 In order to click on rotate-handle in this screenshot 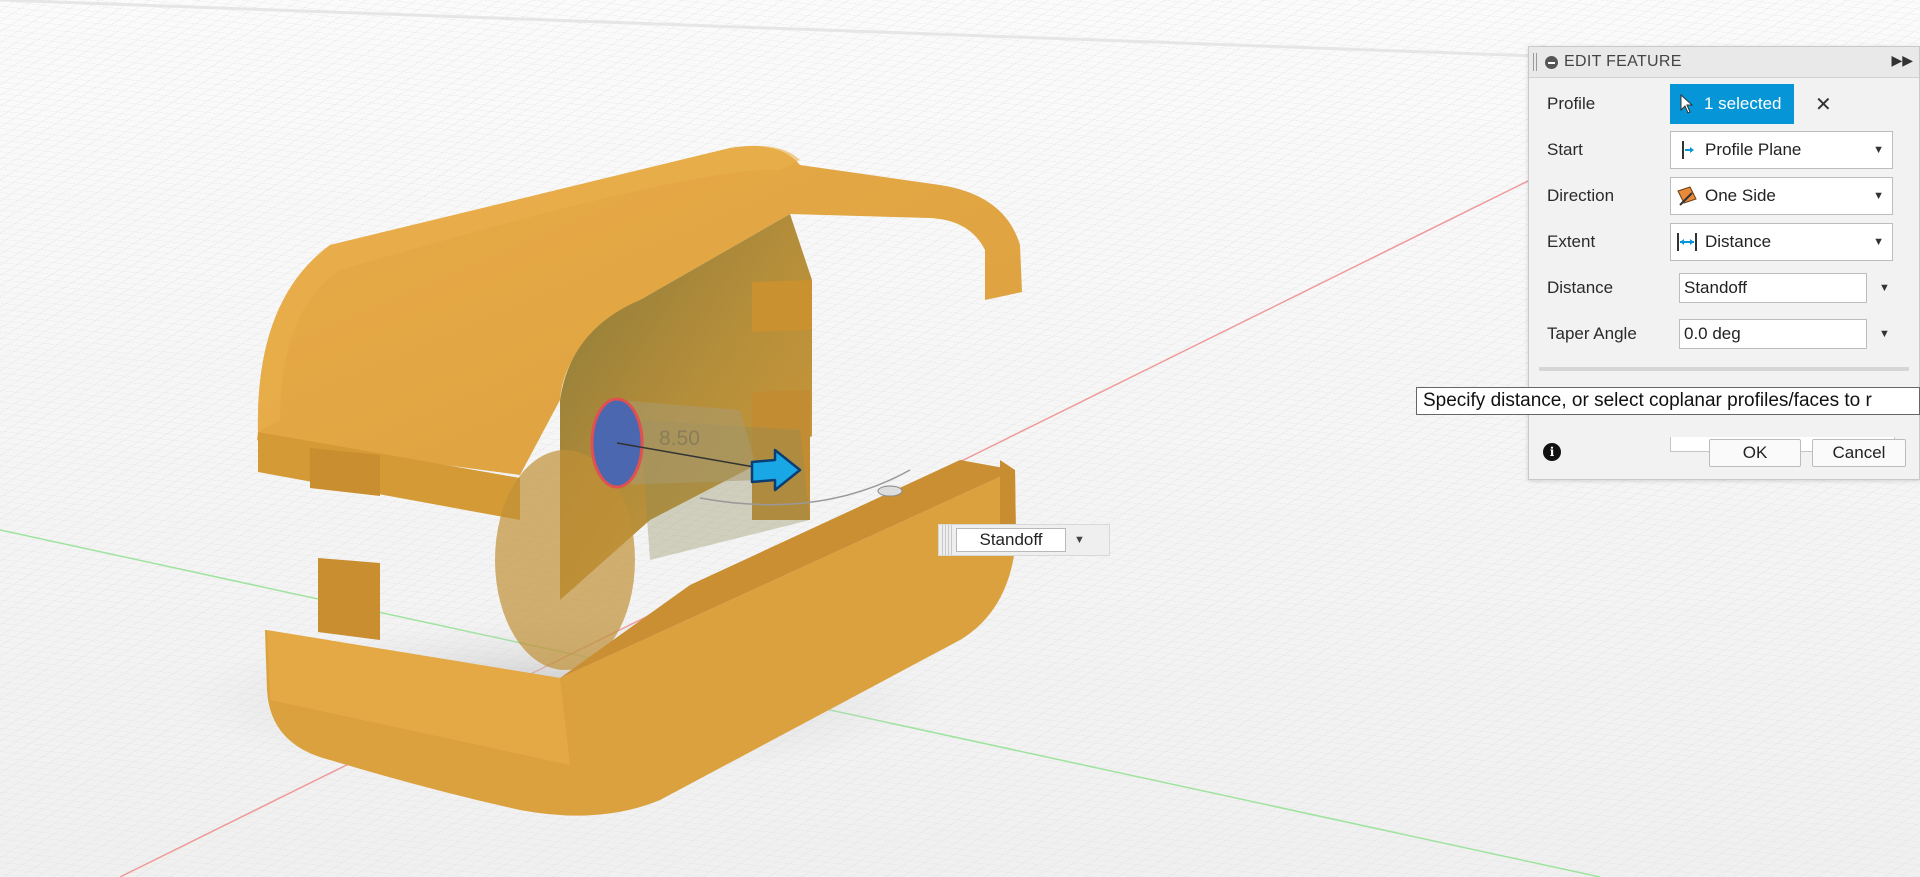, I will do `click(890, 491)`.